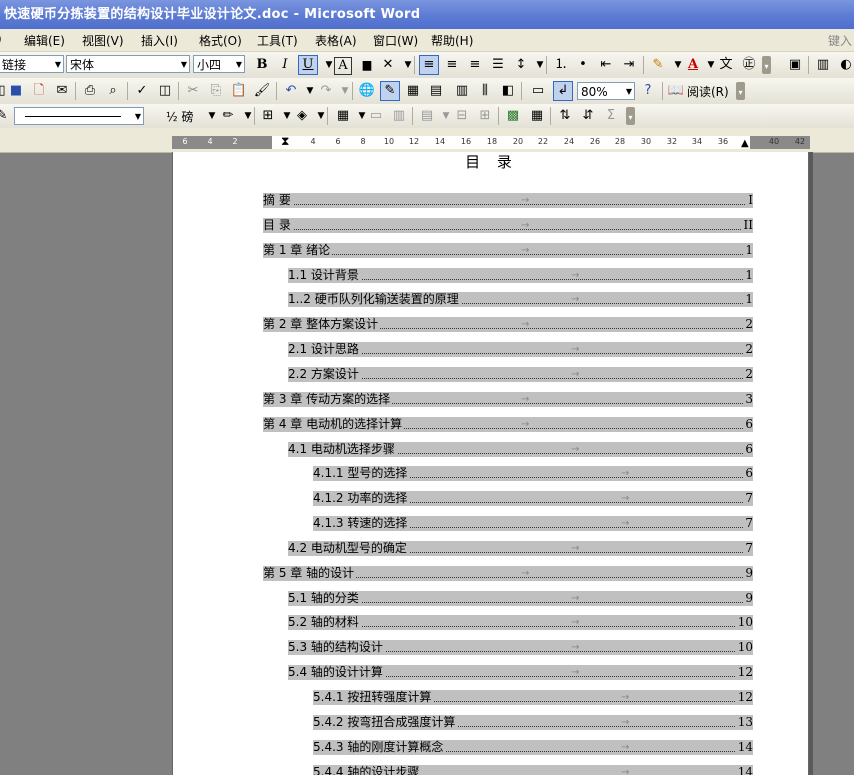 This screenshot has width=854, height=775. What do you see at coordinates (159, 40) in the screenshot?
I see `menu-insert: 插入(I)` at bounding box center [159, 40].